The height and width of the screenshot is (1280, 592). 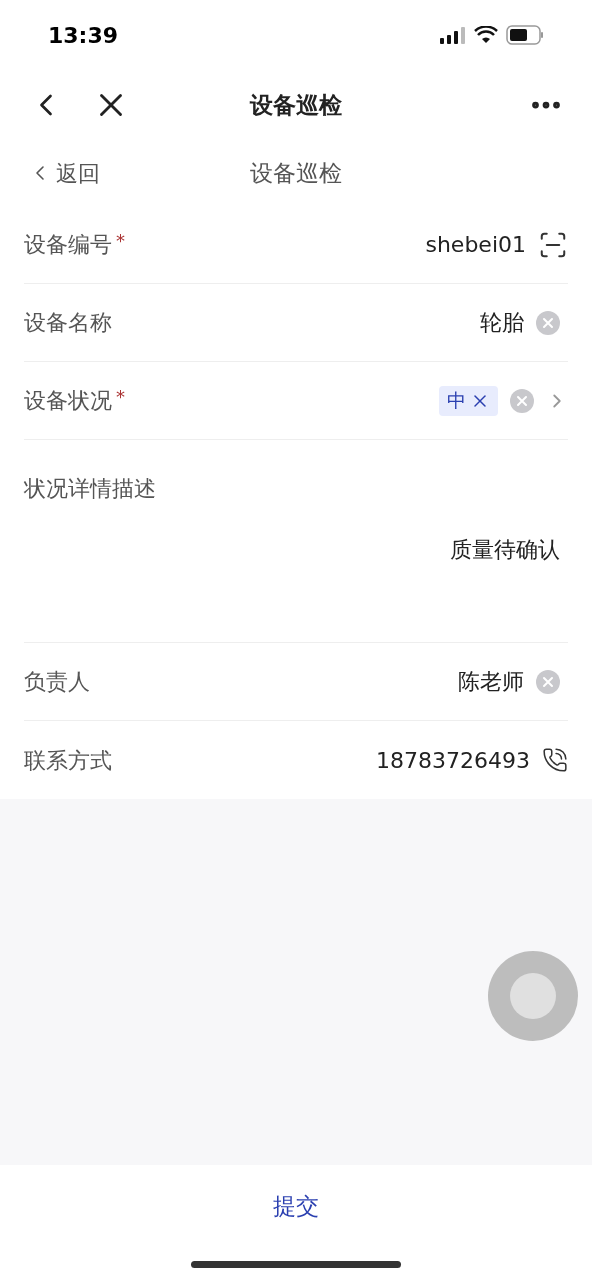 I want to click on field-label: 状况详情描述, so click(x=90, y=489).